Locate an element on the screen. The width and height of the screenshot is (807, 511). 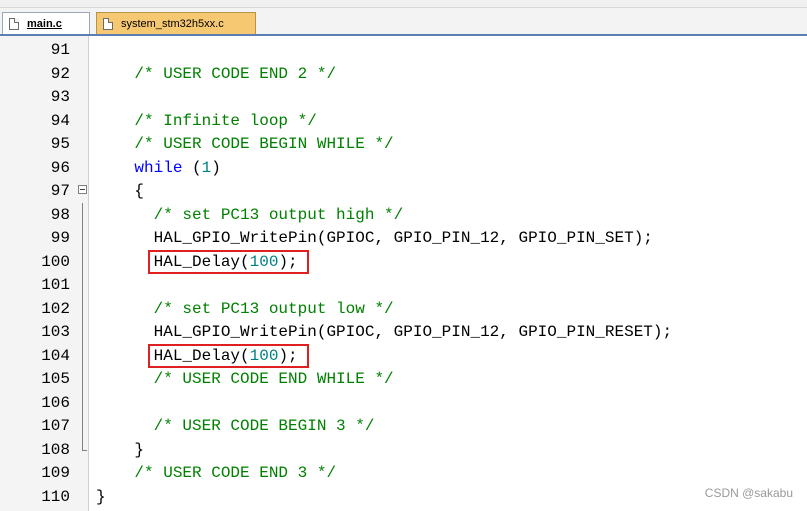
code-number: 1 is located at coordinates (206, 167).